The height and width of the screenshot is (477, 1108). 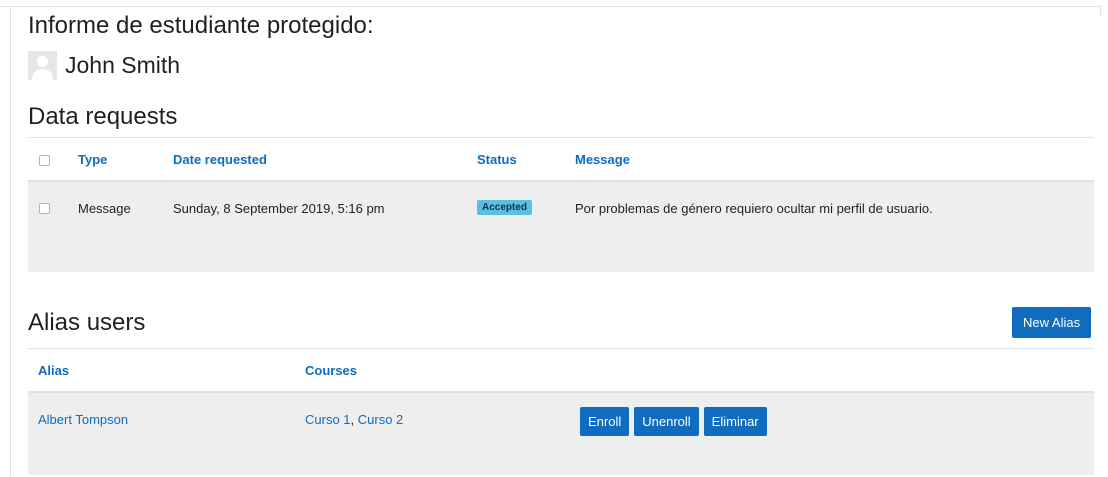 I want to click on new-alias-button: New Alias, so click(x=1052, y=322).